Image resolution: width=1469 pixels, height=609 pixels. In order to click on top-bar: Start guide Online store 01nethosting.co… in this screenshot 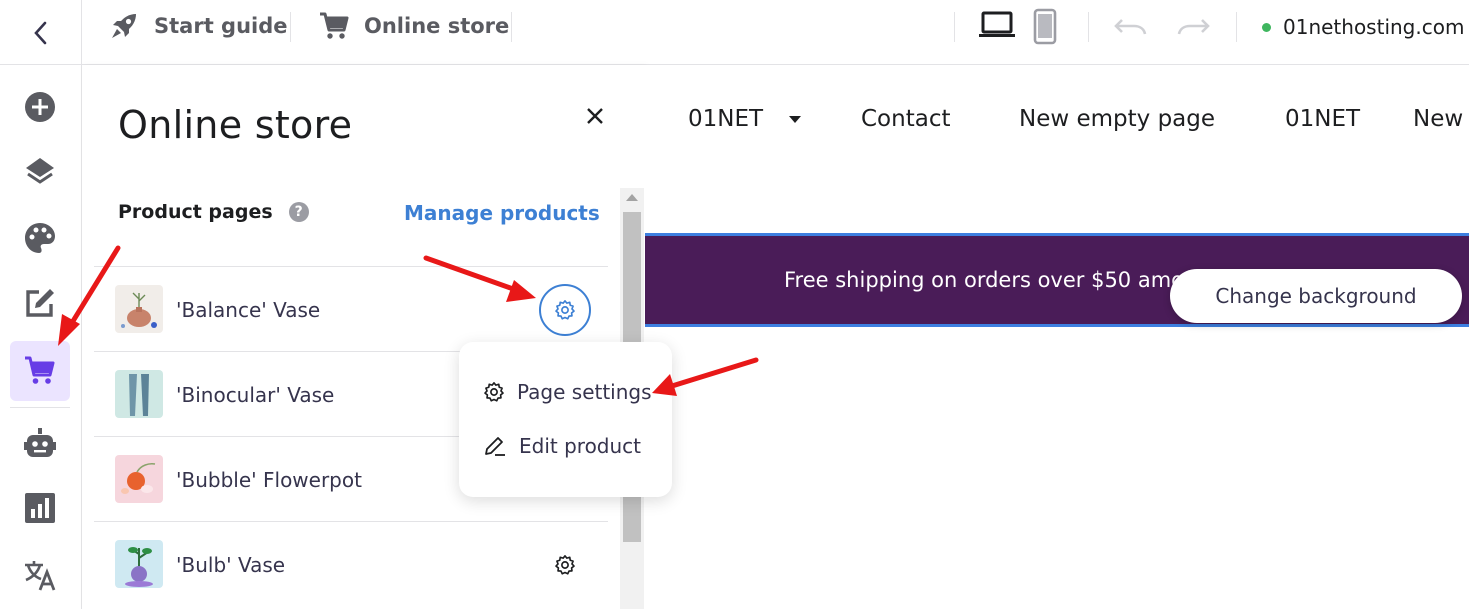, I will do `click(734, 32)`.